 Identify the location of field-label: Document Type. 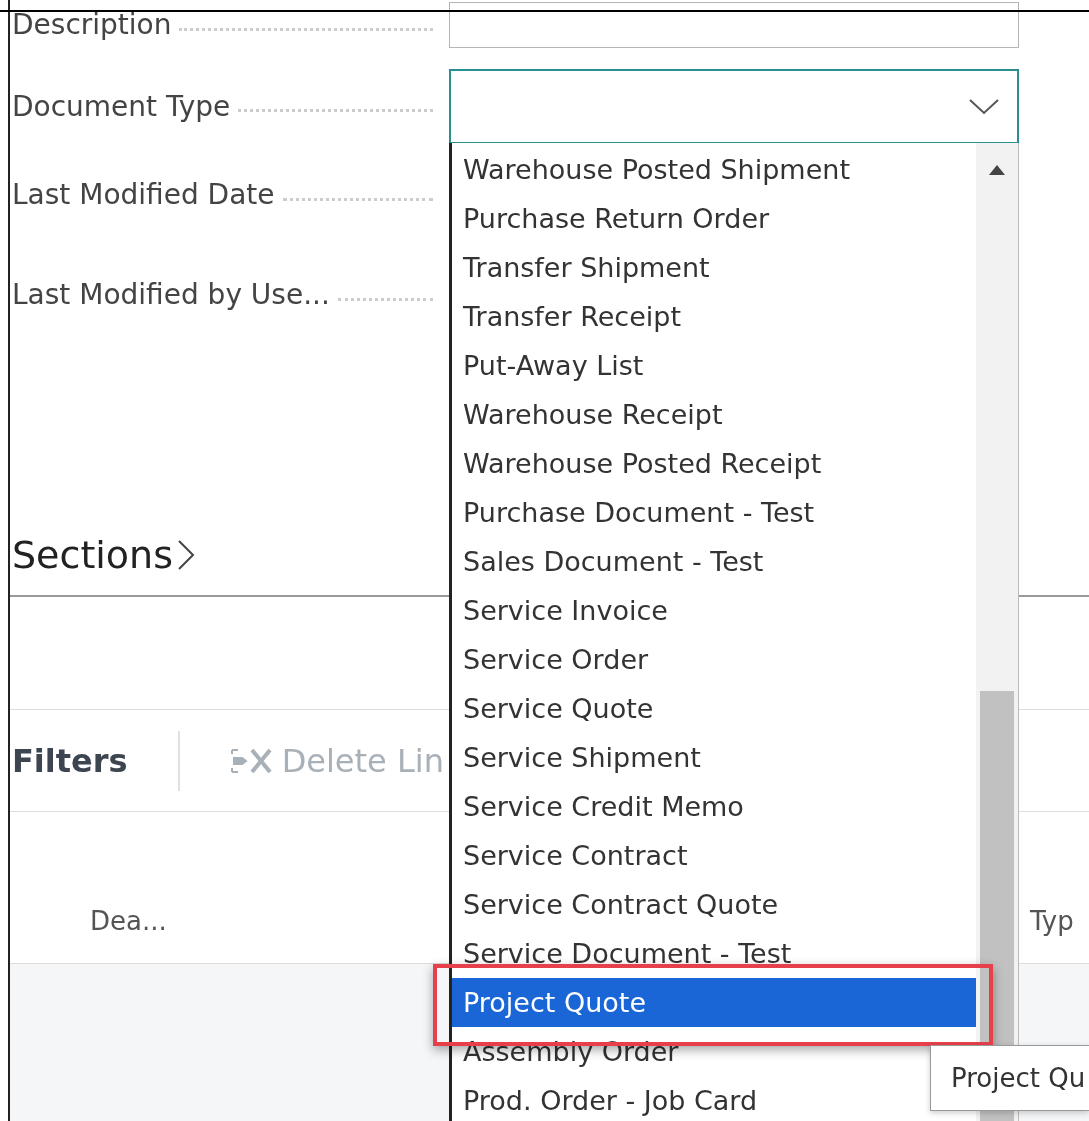
(121, 106).